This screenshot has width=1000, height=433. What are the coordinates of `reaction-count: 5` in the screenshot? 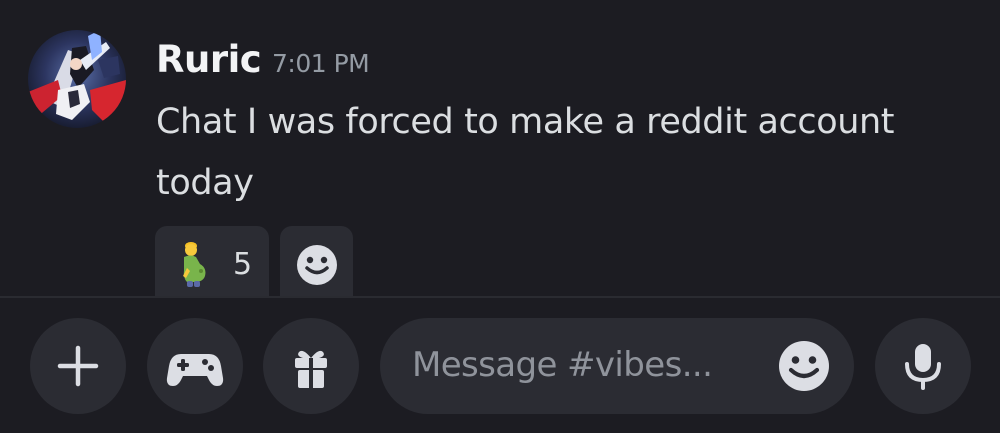 It's located at (243, 264).